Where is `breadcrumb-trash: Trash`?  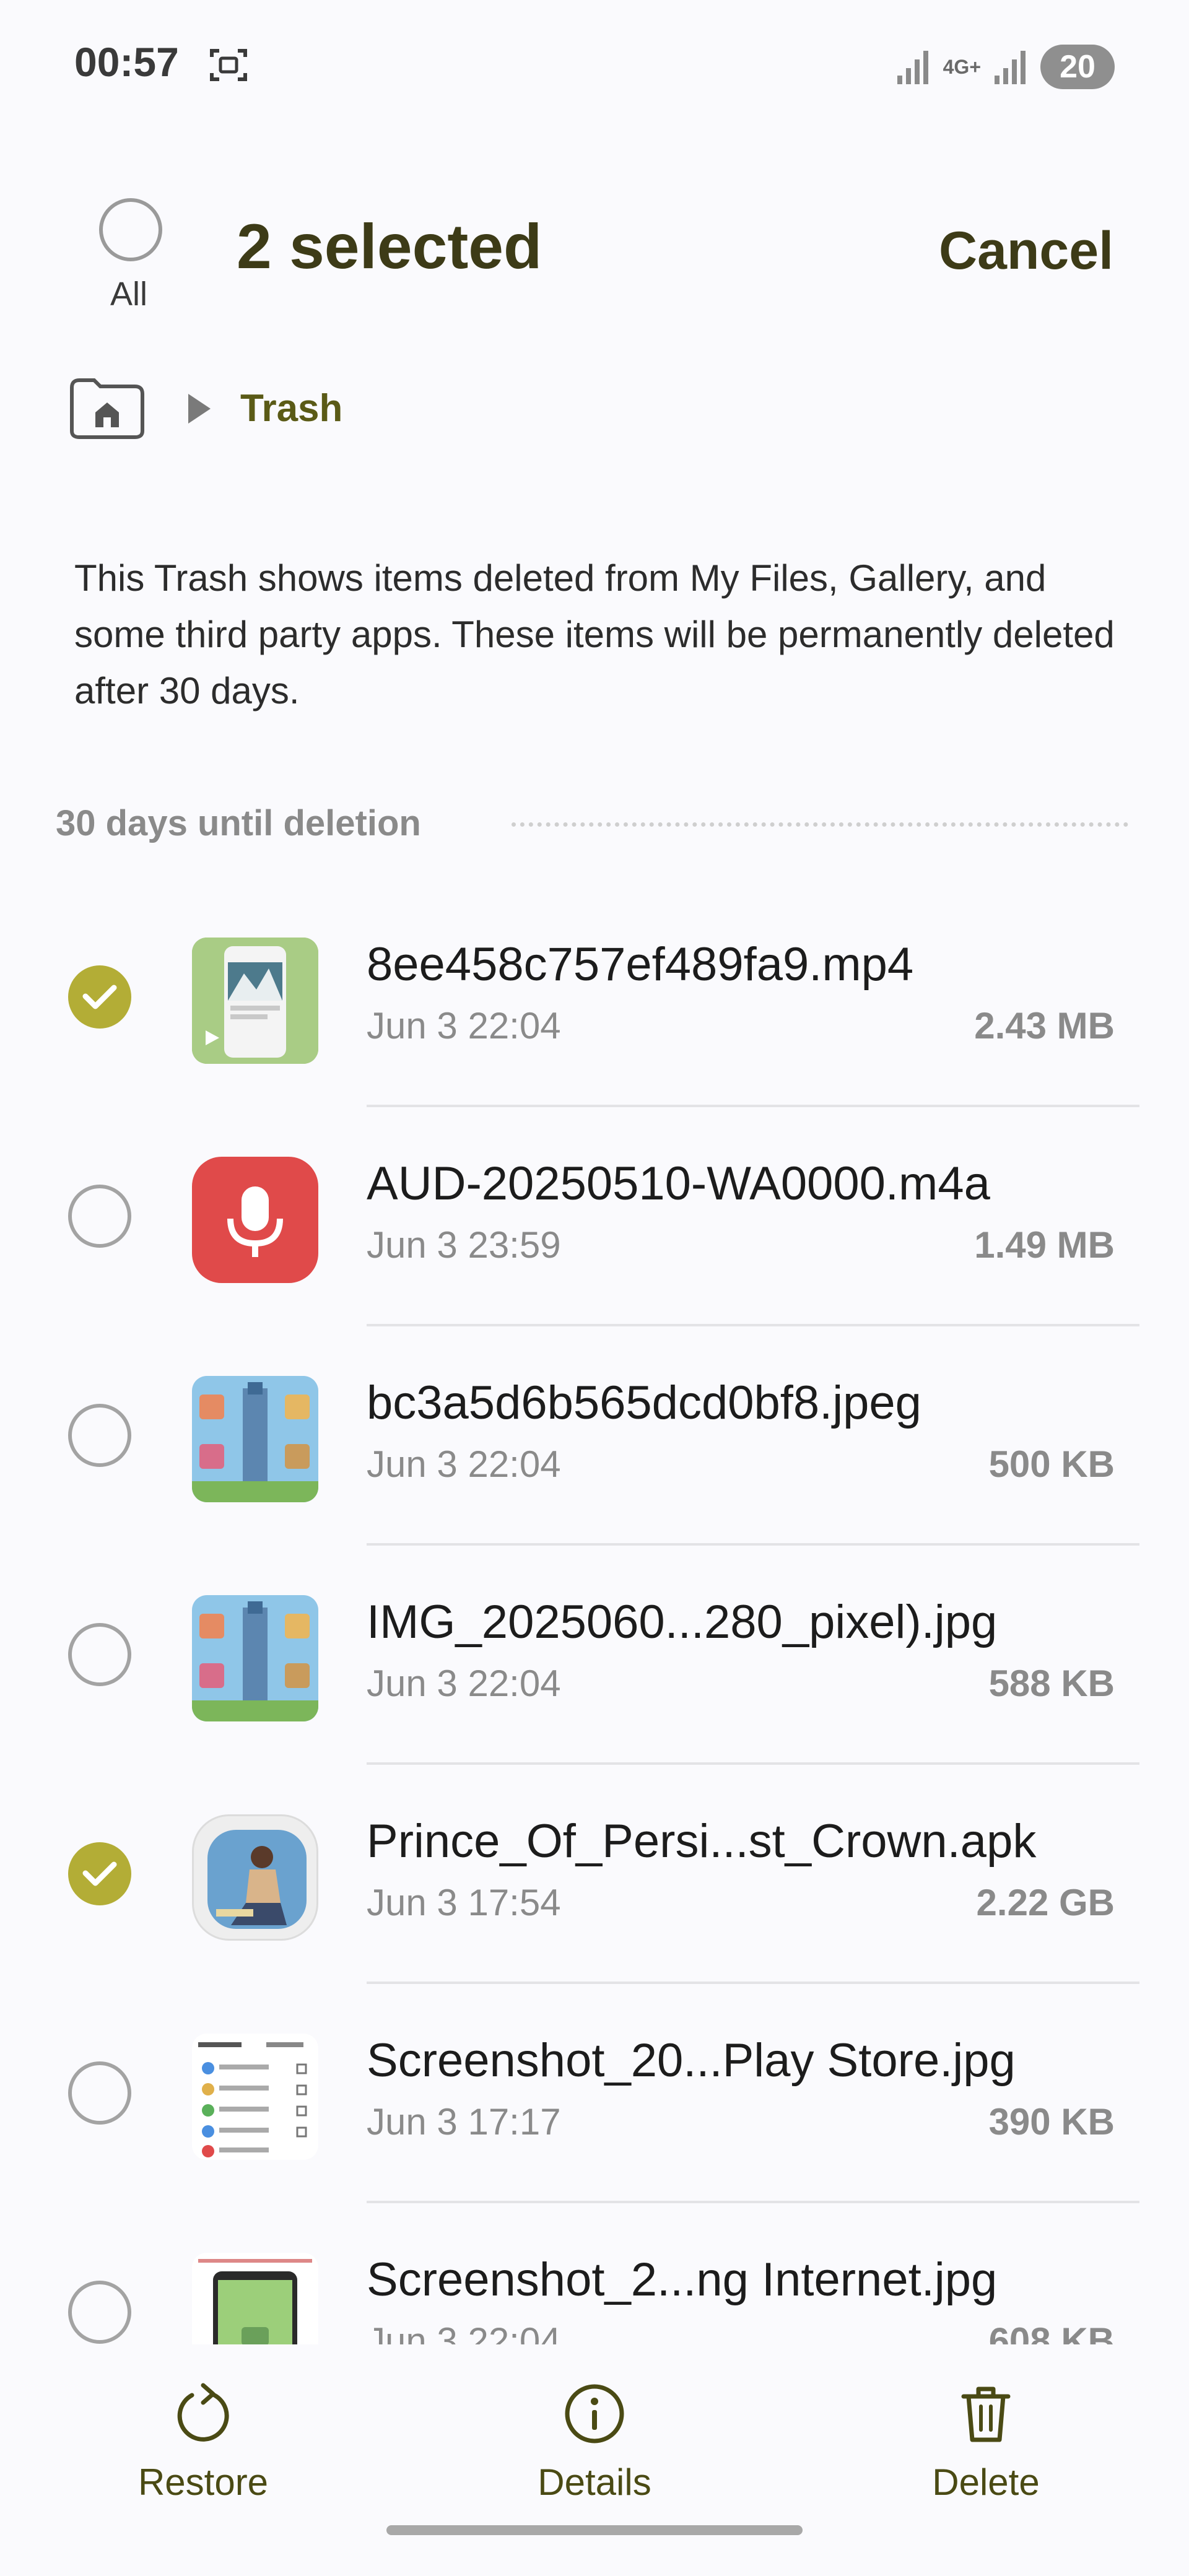
breadcrumb-trash: Trash is located at coordinates (291, 408).